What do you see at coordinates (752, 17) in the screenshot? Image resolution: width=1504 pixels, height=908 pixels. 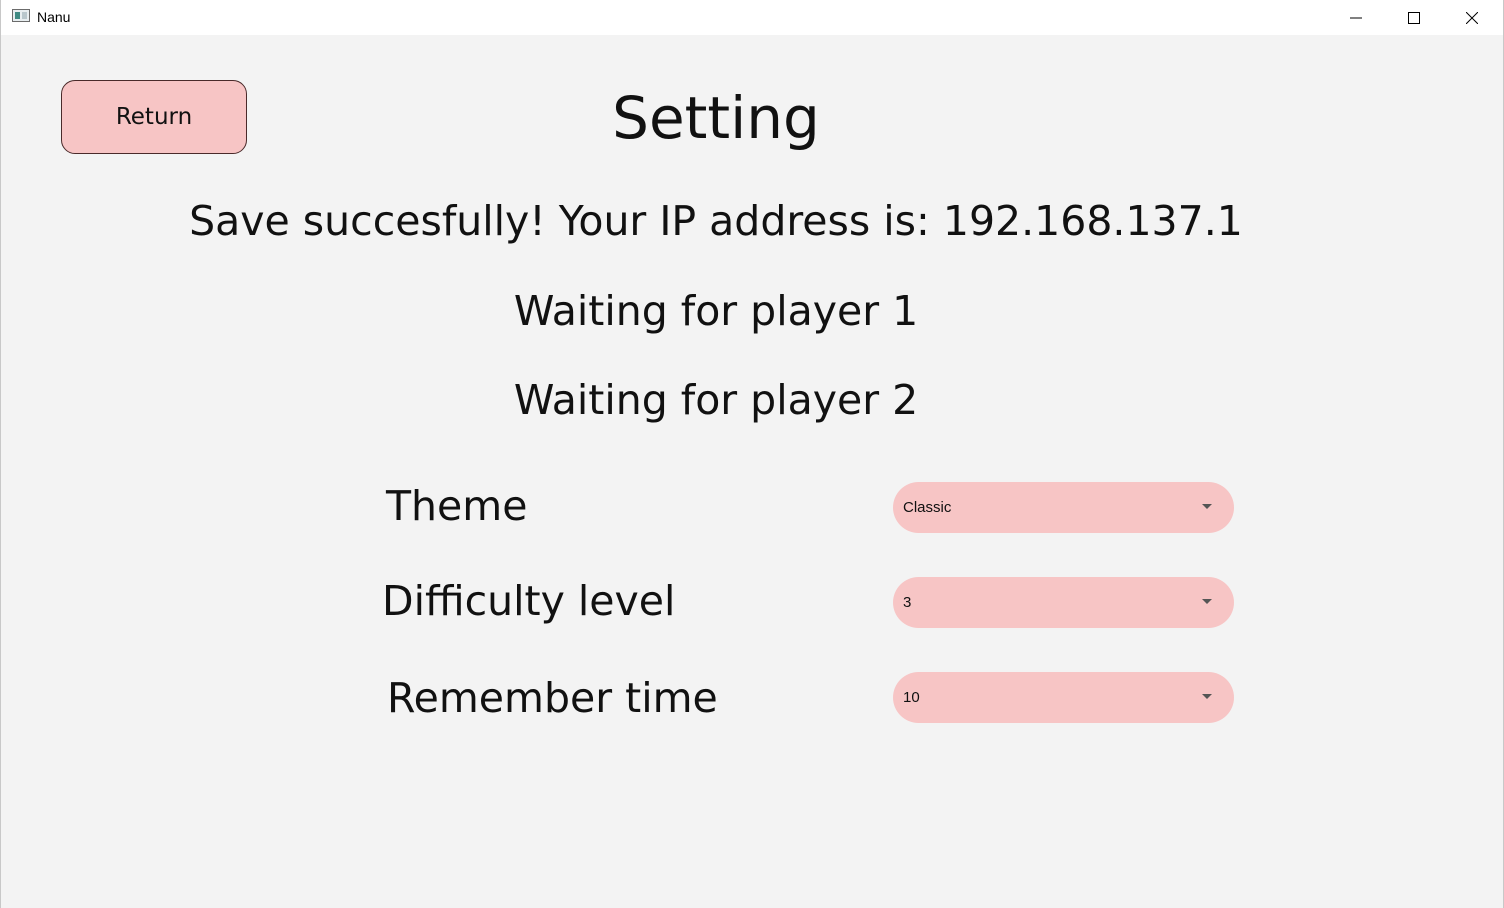 I see `title-bar: Nanu` at bounding box center [752, 17].